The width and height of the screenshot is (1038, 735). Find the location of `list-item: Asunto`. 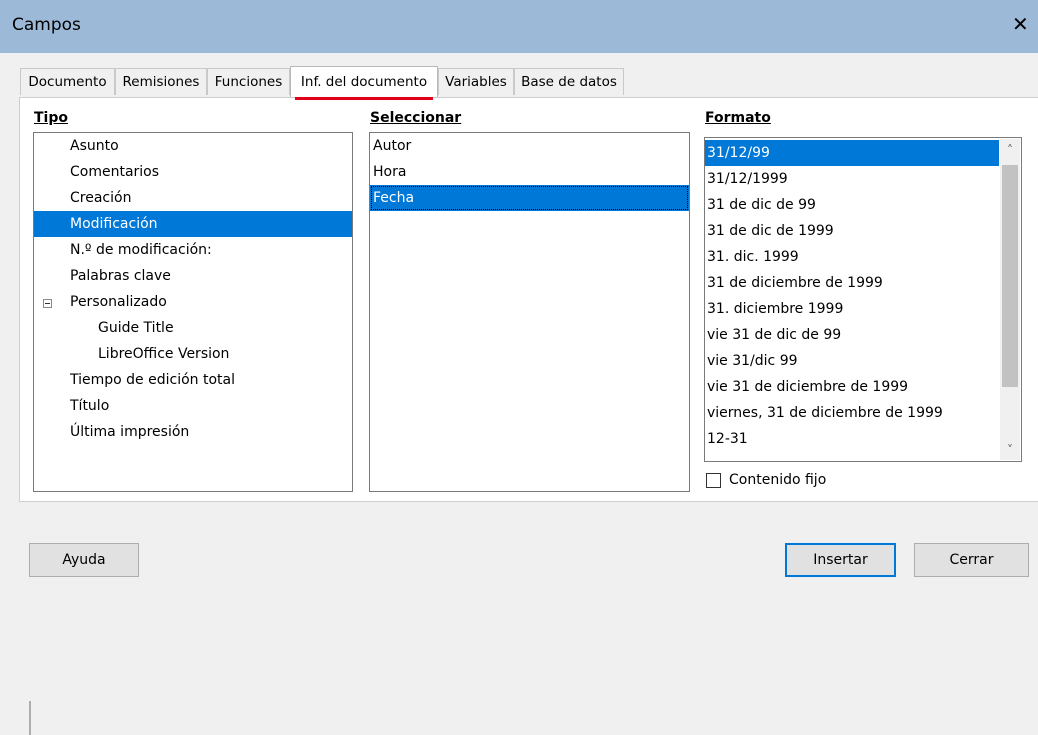

list-item: Asunto is located at coordinates (193, 146).